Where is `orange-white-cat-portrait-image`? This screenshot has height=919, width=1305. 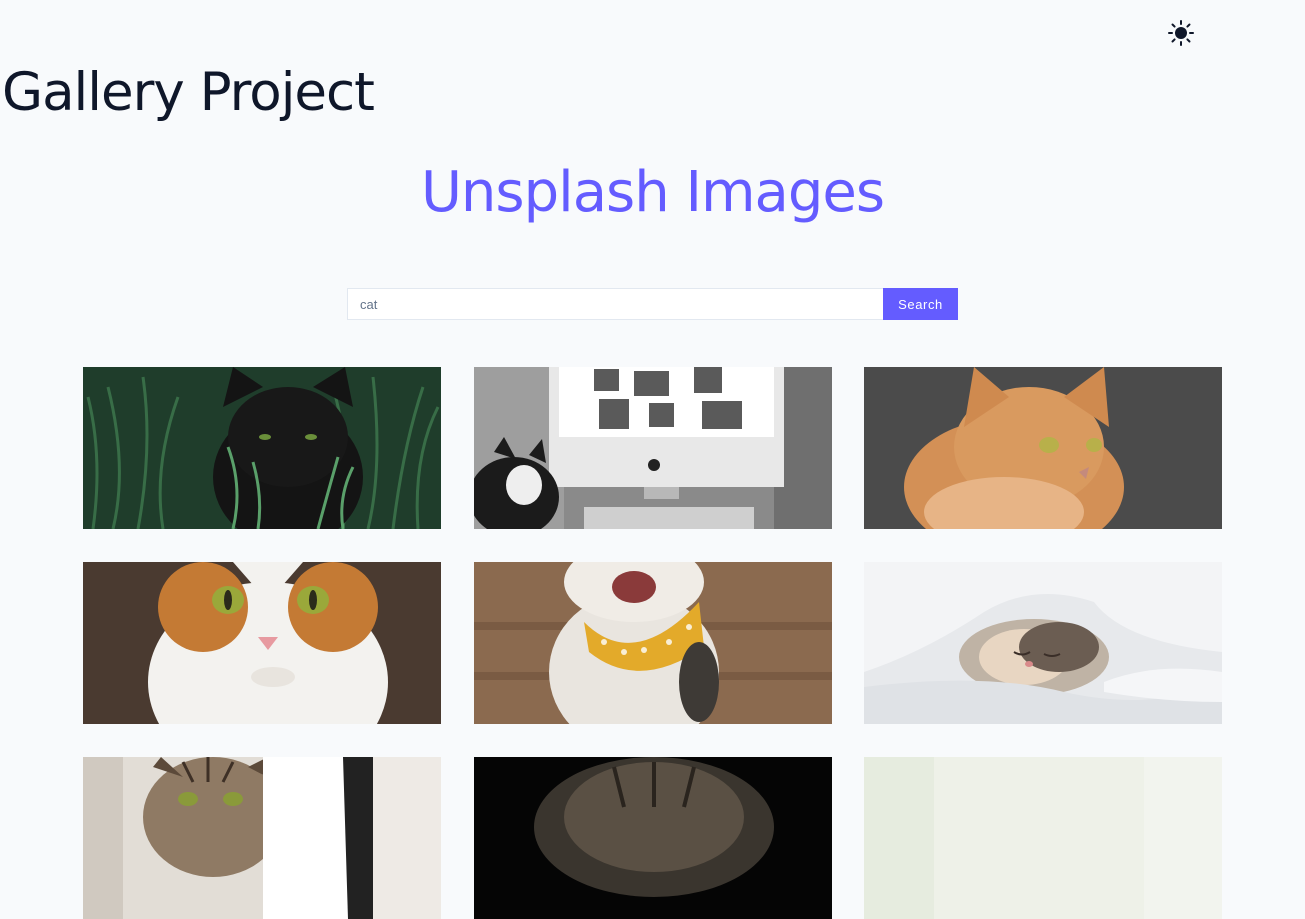
orange-white-cat-portrait-image is located at coordinates (262, 643).